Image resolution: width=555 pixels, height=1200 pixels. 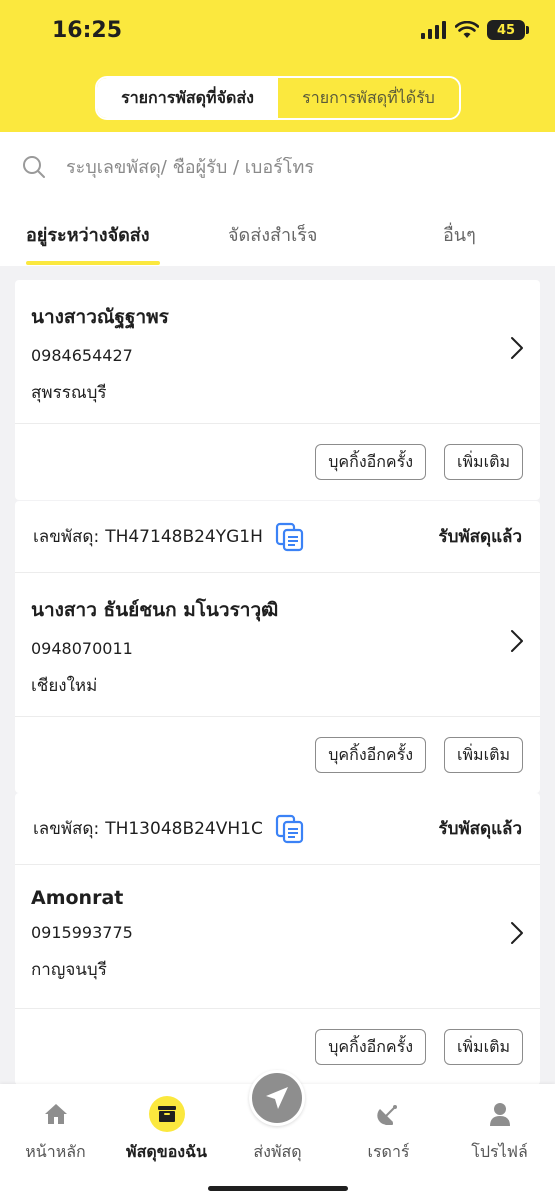 I want to click on nav-profile-label: โปรไฟล์, so click(x=499, y=1151).